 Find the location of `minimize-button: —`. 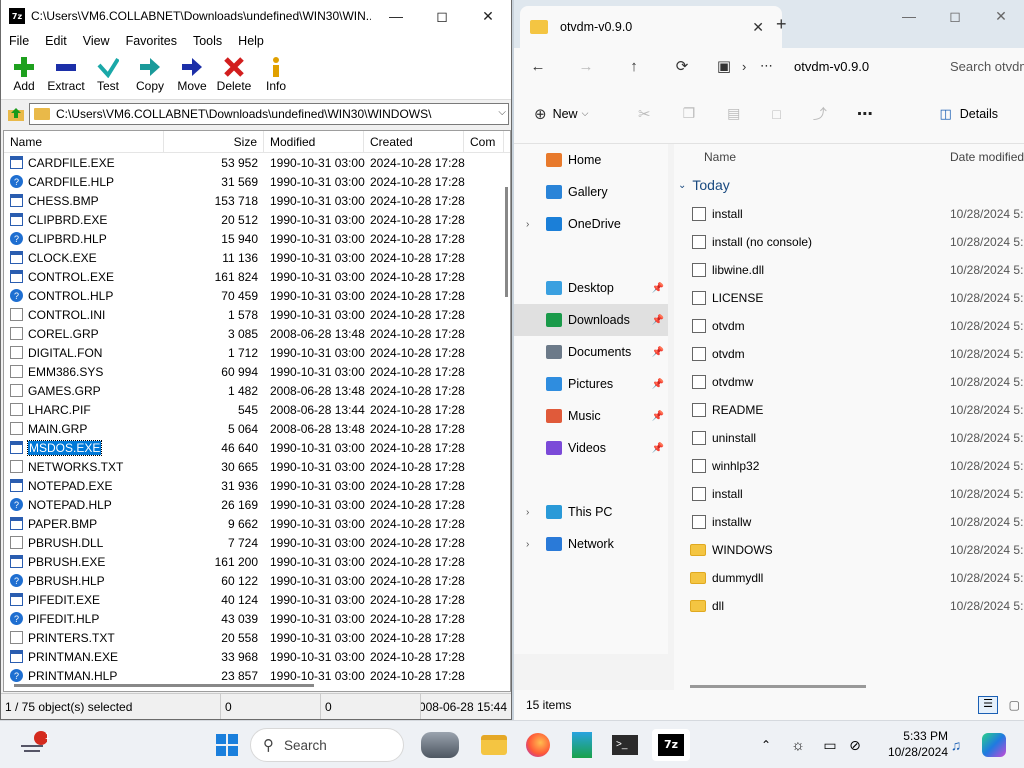

minimize-button: — is located at coordinates (396, 16).